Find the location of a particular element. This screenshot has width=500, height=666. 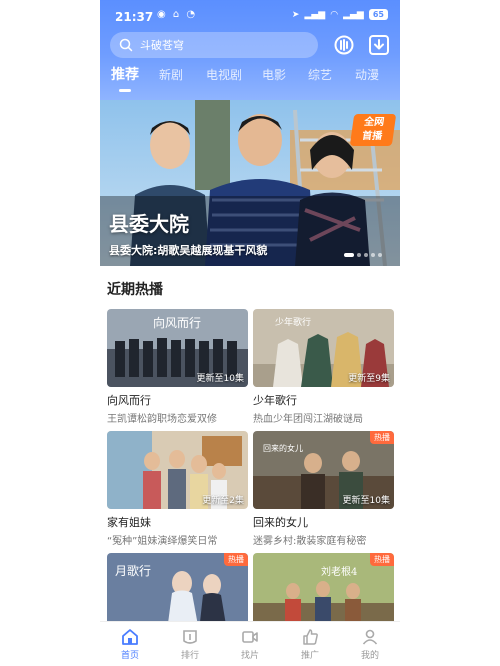

episode-count: 更新至2集 is located at coordinates (223, 501).